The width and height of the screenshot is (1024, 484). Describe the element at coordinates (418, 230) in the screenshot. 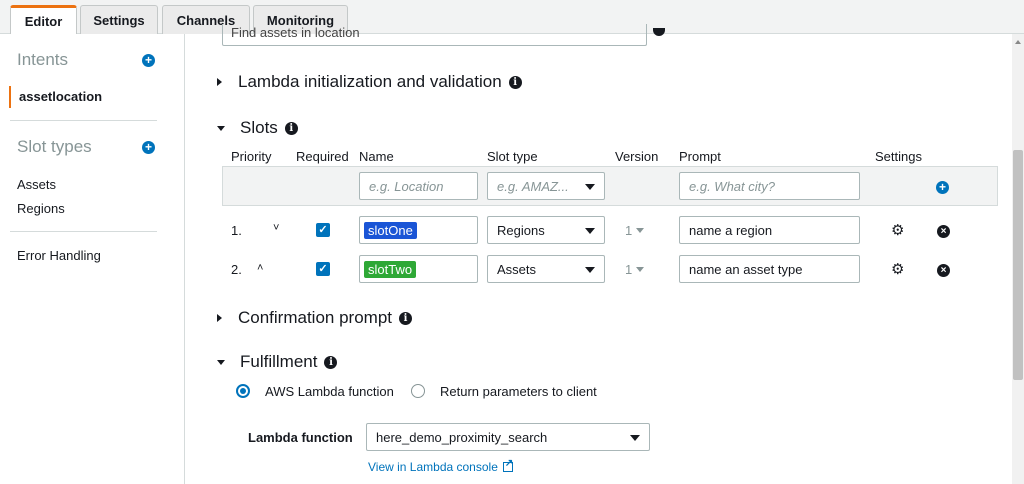

I see `slot-name-input: slotOne` at that location.